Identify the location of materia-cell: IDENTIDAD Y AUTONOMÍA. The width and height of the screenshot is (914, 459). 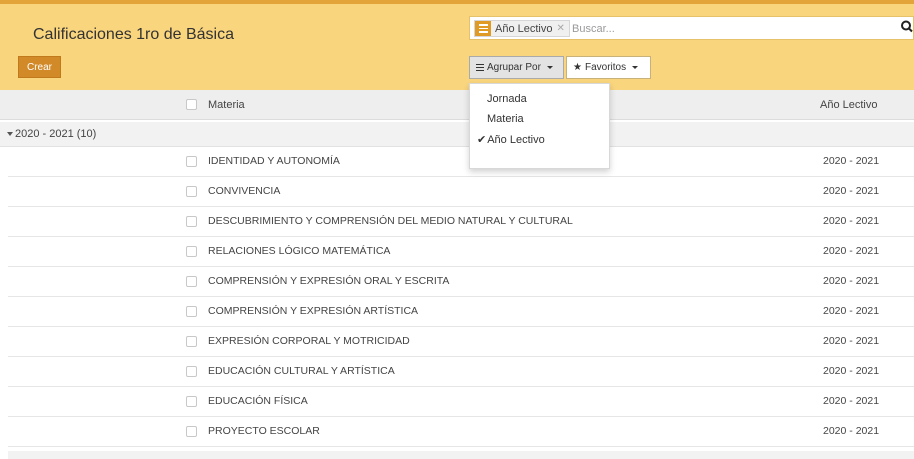
(274, 161).